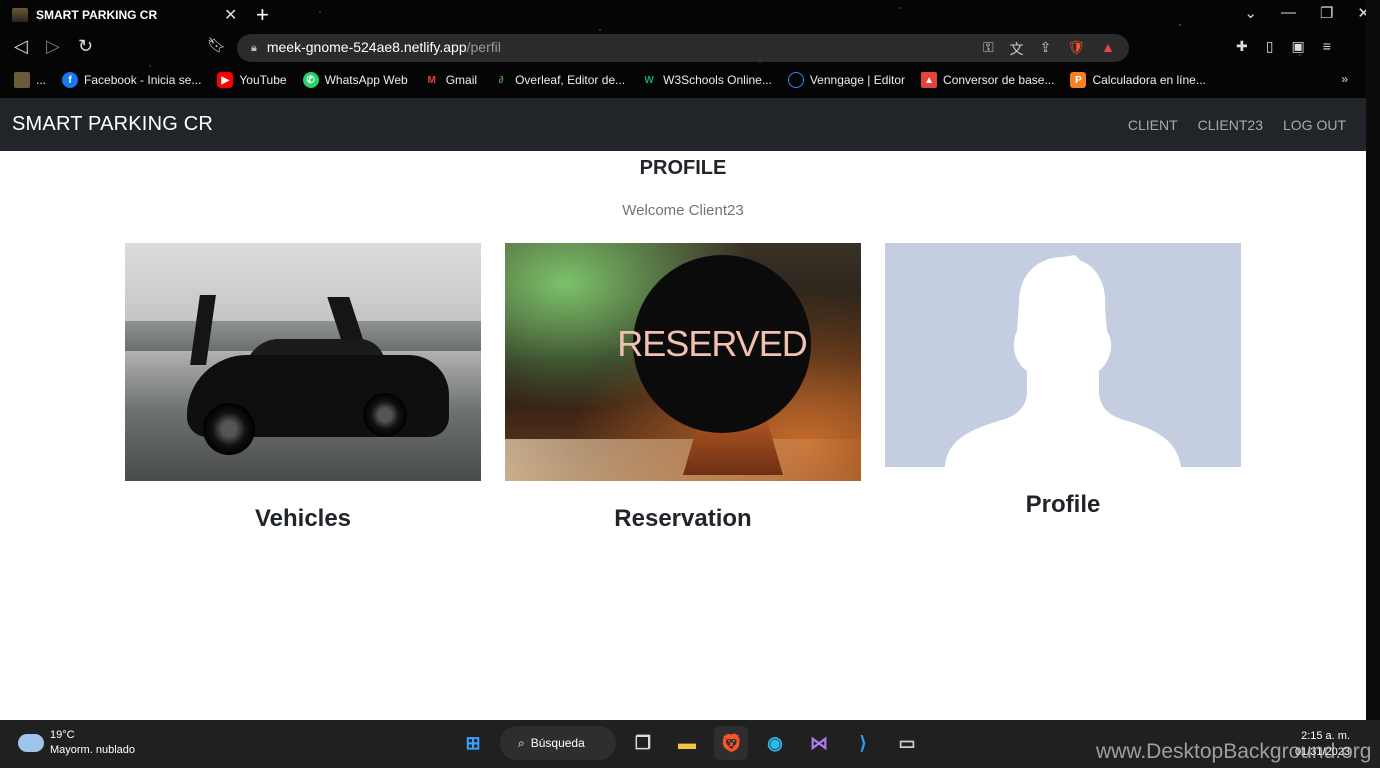 Image resolution: width=1380 pixels, height=768 pixels. What do you see at coordinates (1076, 49) in the screenshot?
I see `brave-shields-icon: 🛡︎` at bounding box center [1076, 49].